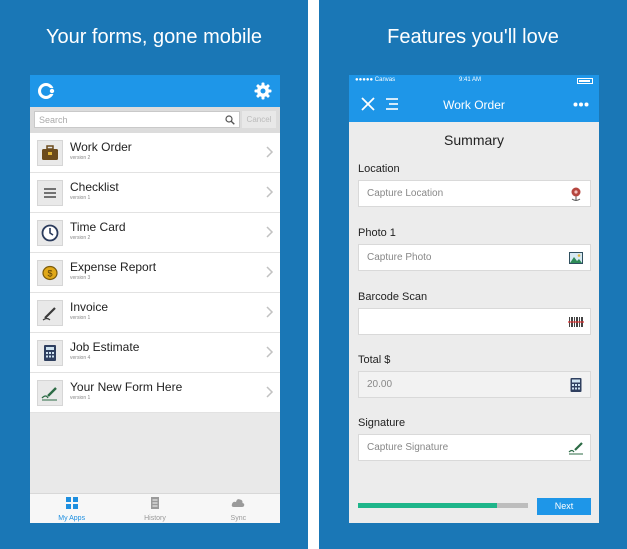 The image size is (627, 549). I want to click on clock-icon, so click(50, 233).